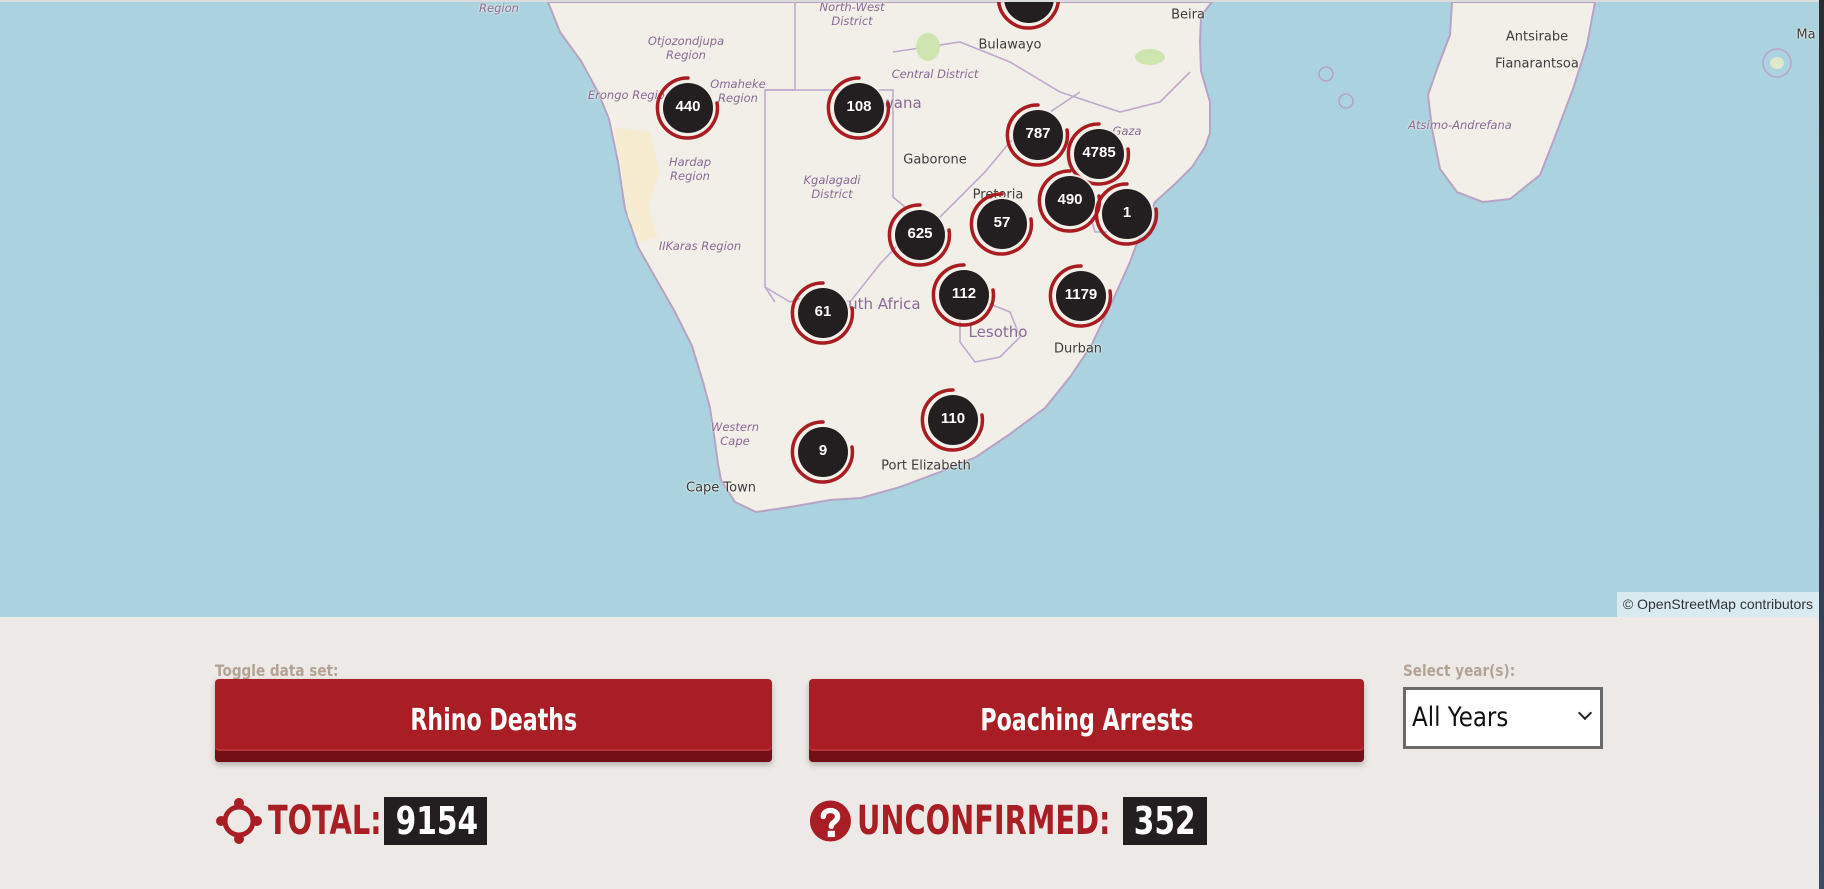 The image size is (1824, 889). What do you see at coordinates (1010, 45) in the screenshot?
I see `map-label-city: Bulawayo` at bounding box center [1010, 45].